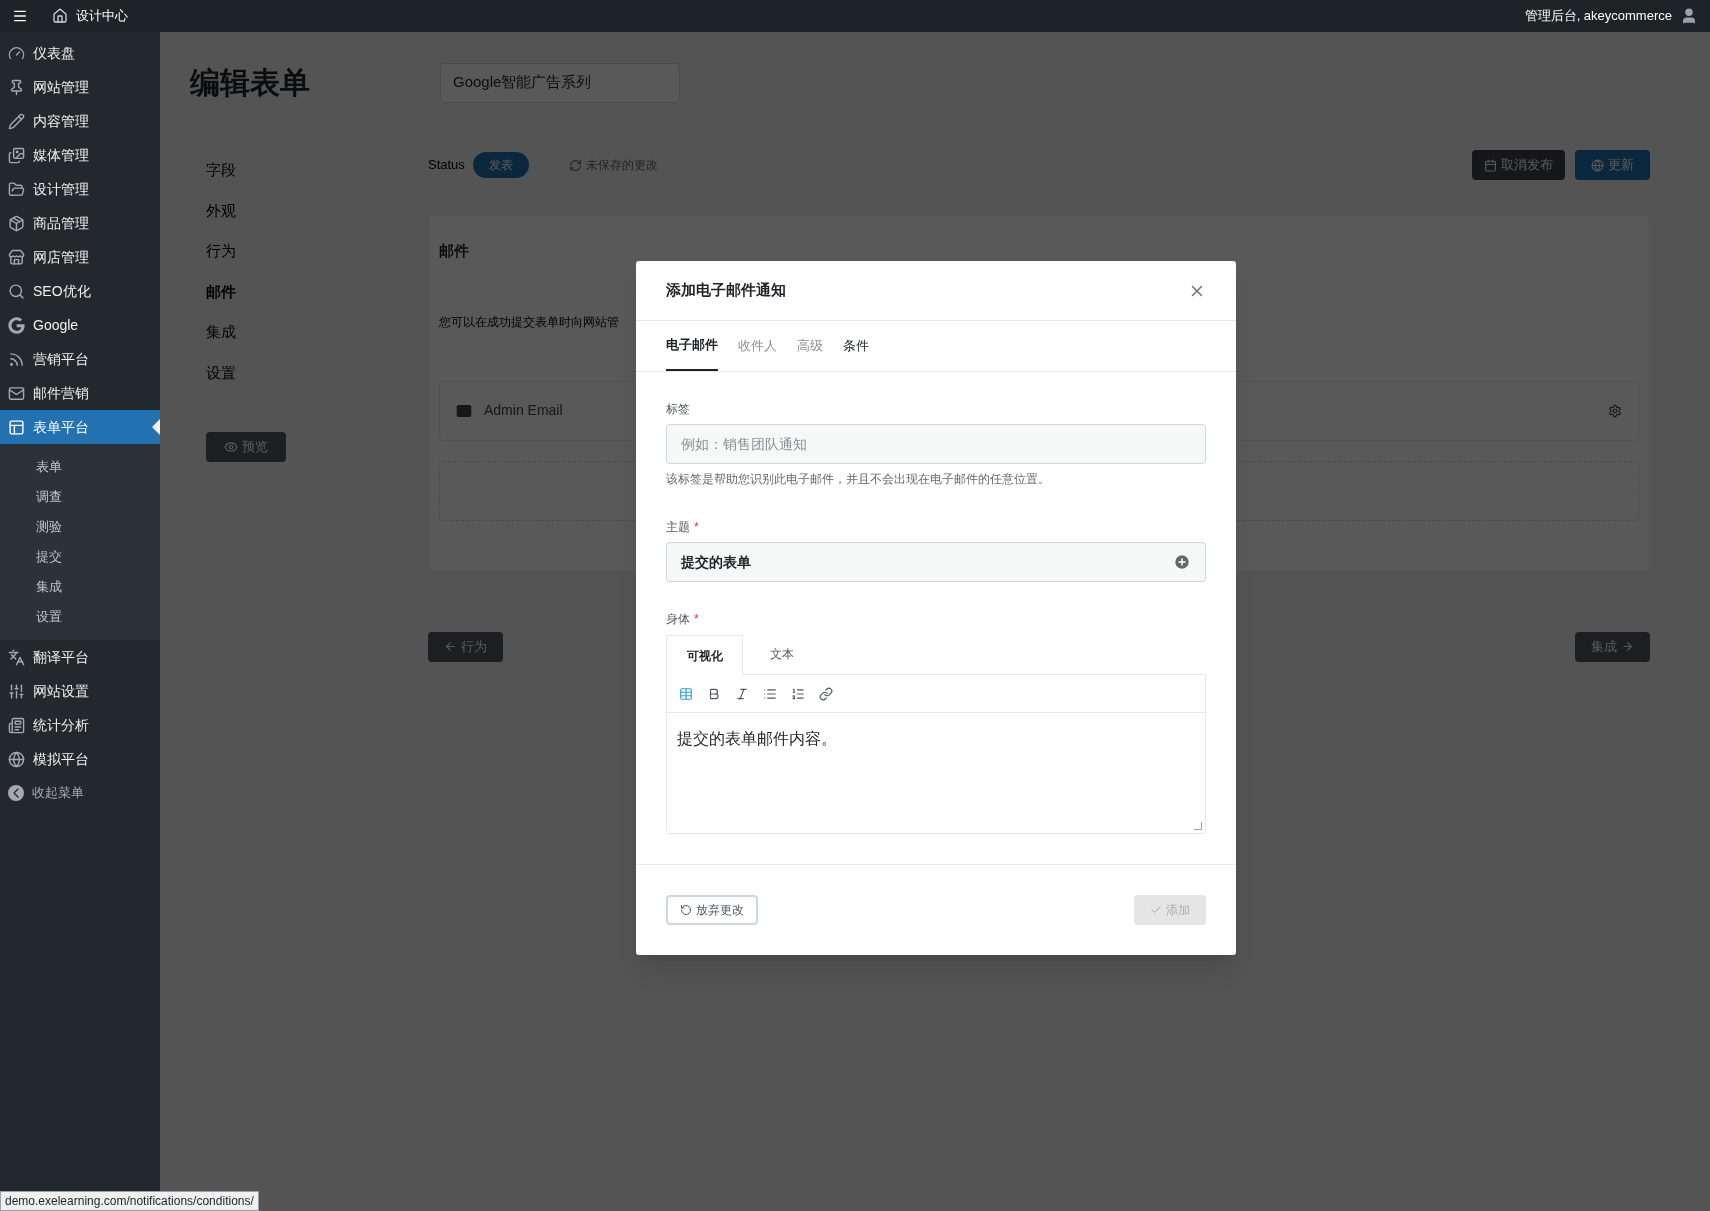  What do you see at coordinates (683, 619) in the screenshot?
I see `field-label: 身体 *` at bounding box center [683, 619].